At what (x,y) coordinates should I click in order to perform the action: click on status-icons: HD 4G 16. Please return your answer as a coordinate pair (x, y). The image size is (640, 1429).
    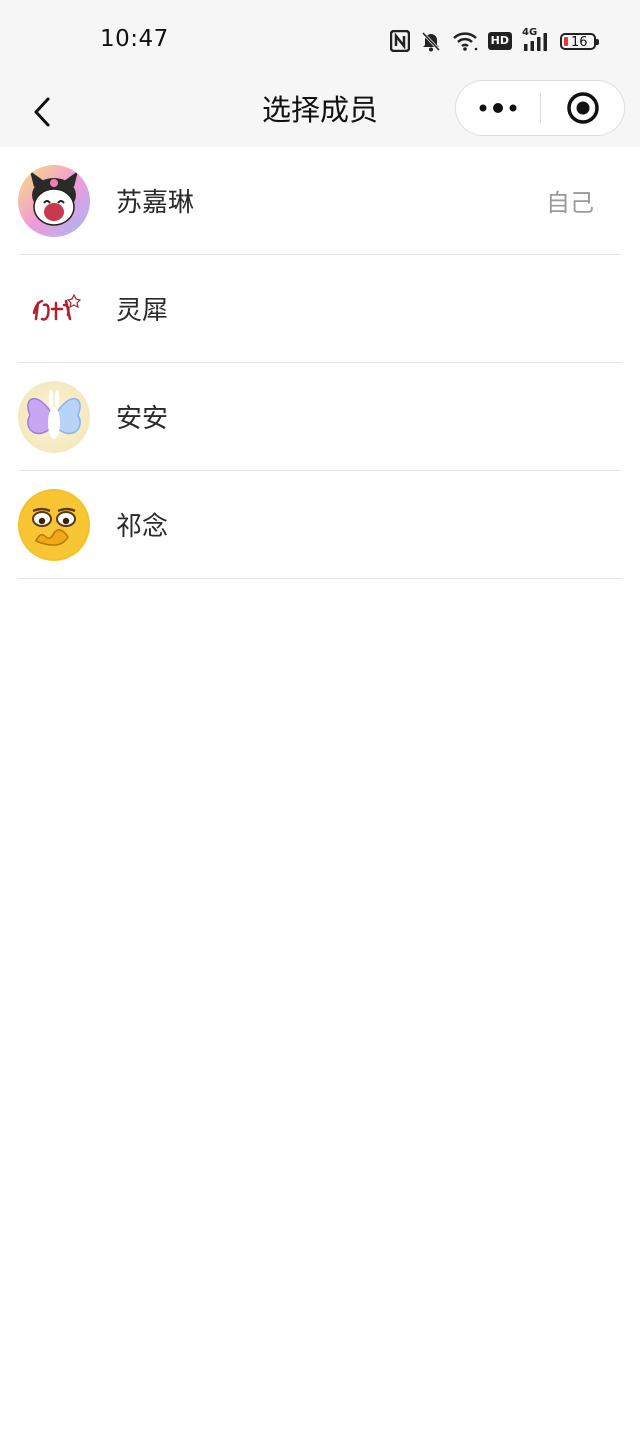
    Looking at the image, I should click on (494, 41).